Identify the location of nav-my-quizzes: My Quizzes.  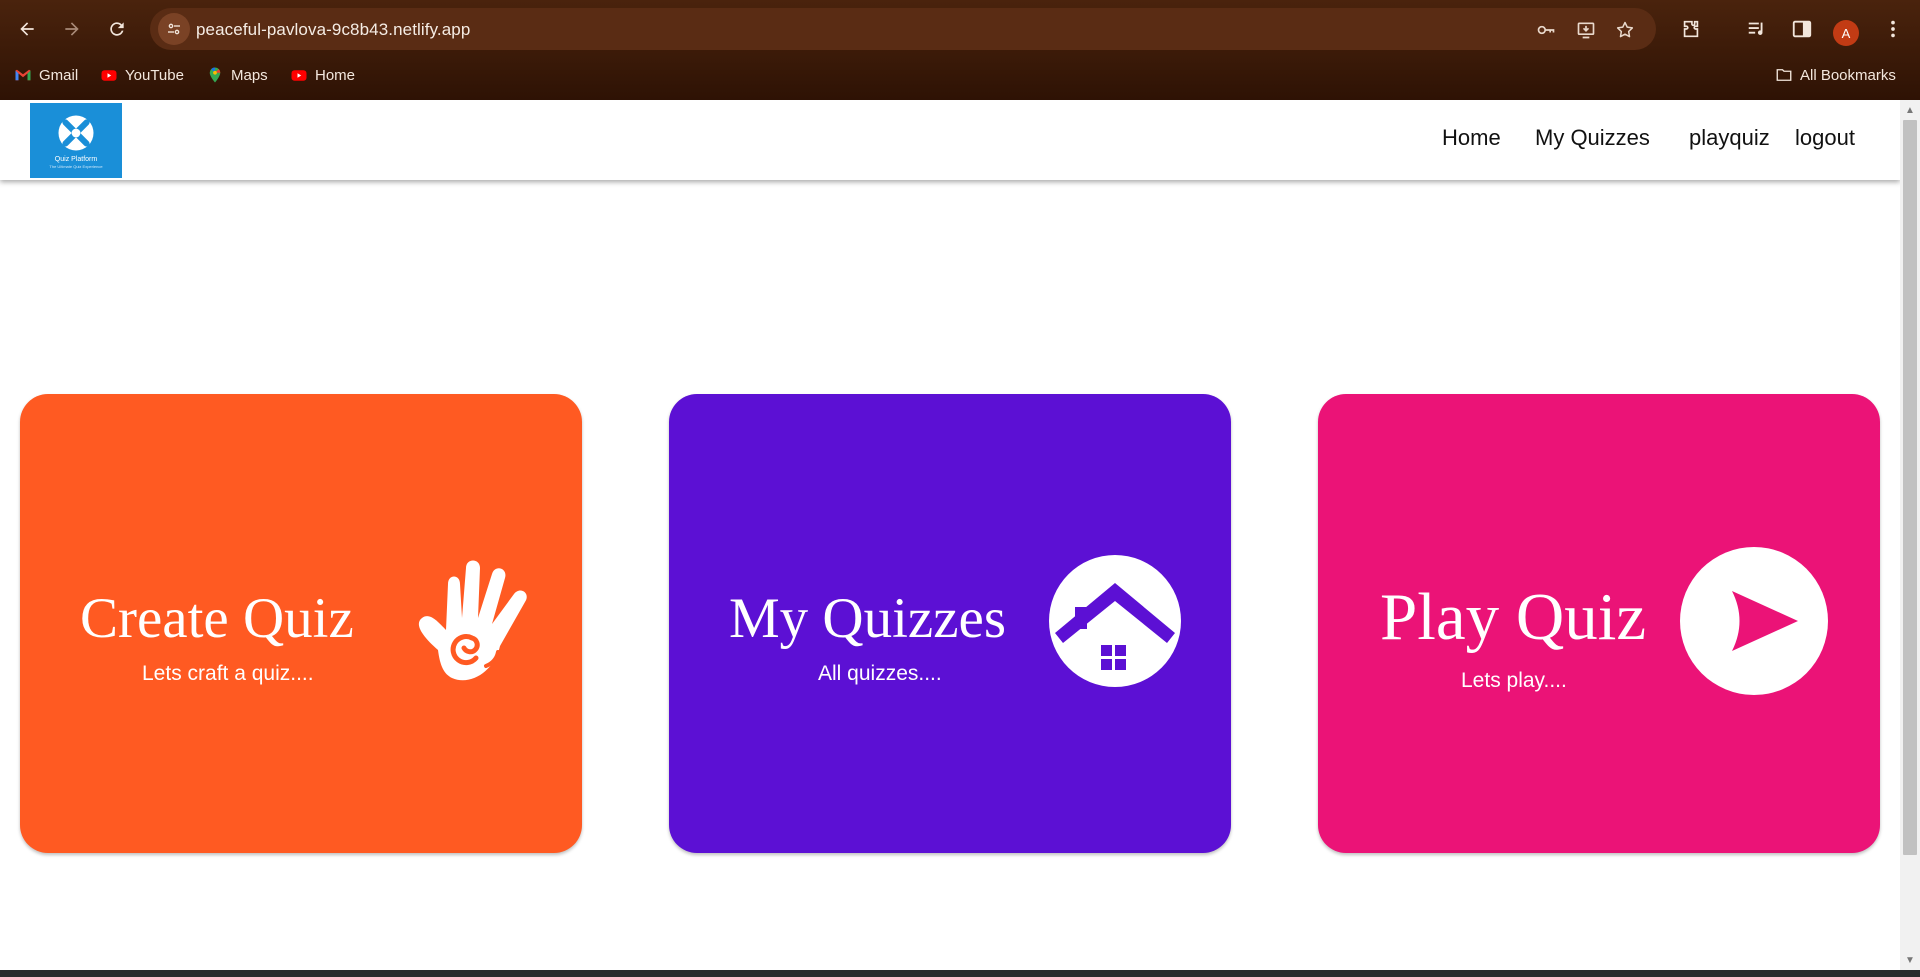
(1592, 140).